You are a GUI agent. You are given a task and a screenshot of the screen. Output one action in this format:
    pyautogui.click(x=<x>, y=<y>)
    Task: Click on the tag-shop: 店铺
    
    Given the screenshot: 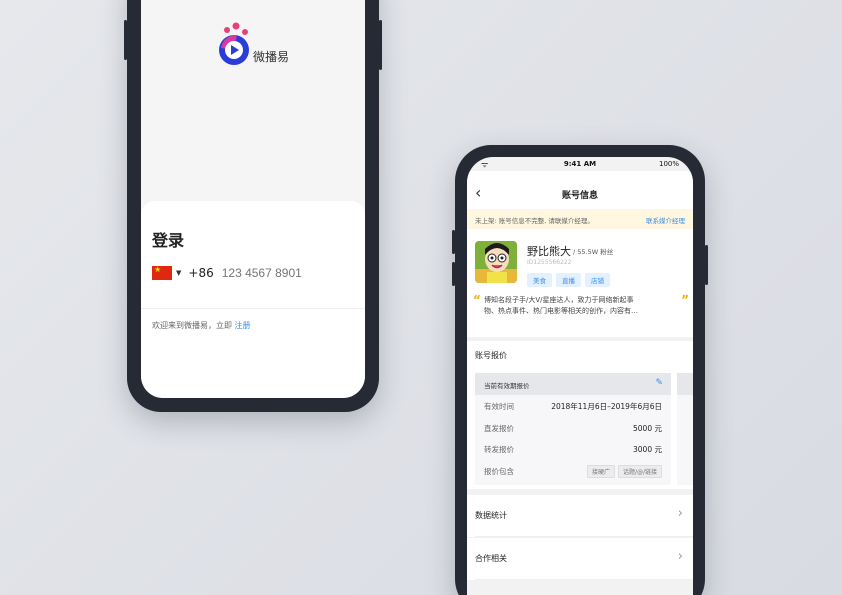 What is the action you would take?
    pyautogui.click(x=597, y=280)
    